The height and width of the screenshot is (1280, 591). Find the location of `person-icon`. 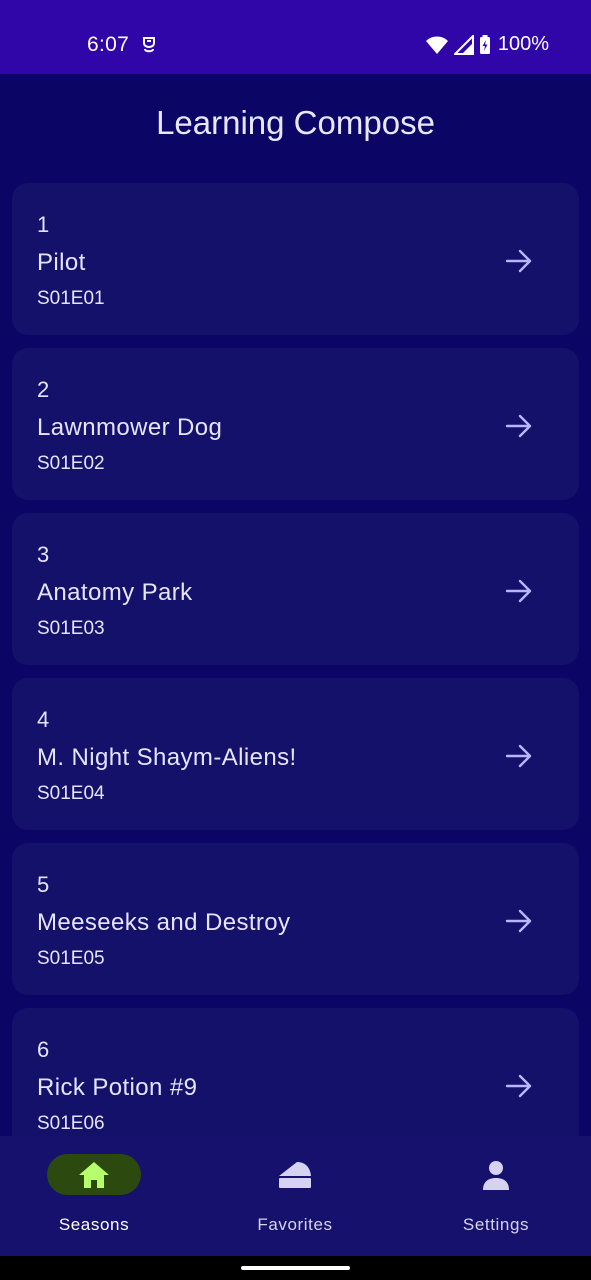

person-icon is located at coordinates (496, 1175).